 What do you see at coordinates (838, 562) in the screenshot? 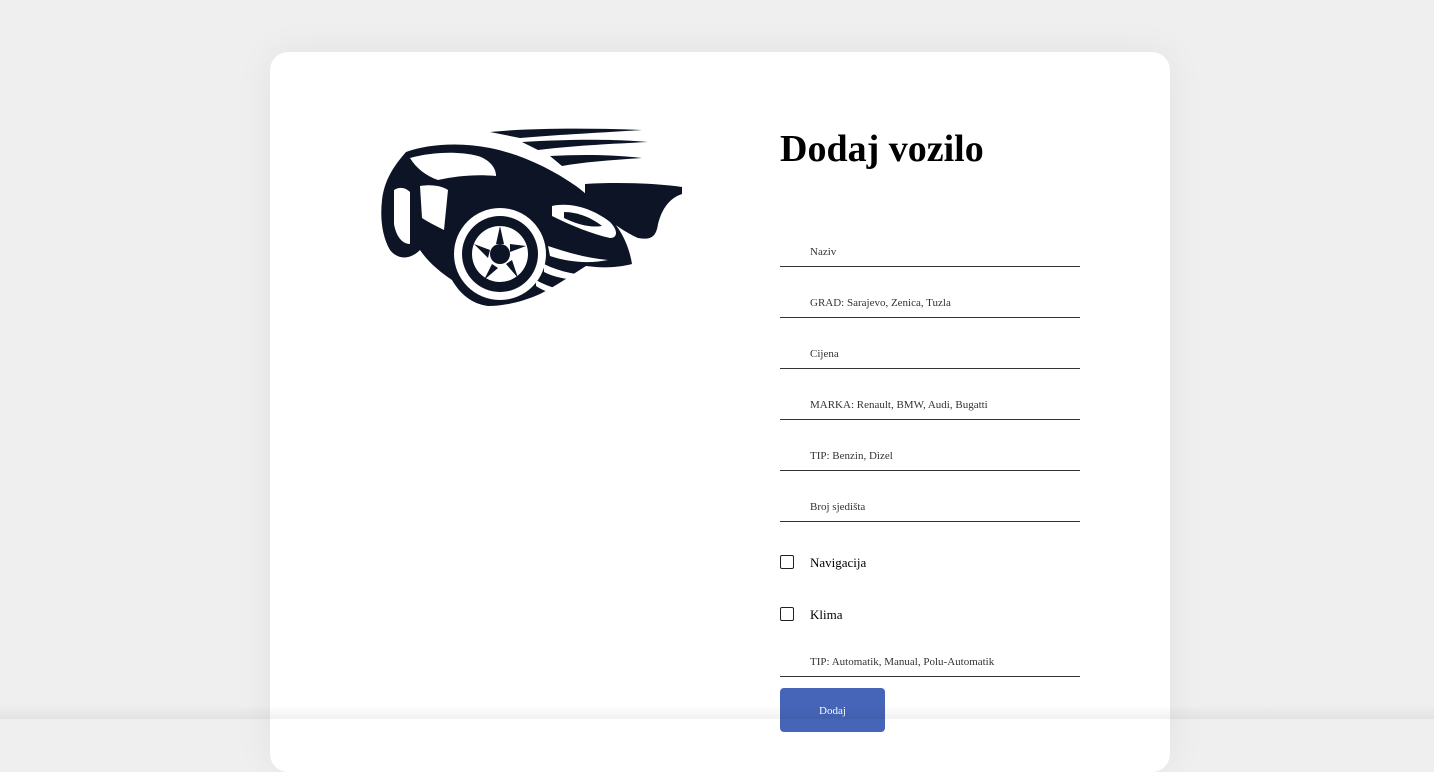
I see `navigacija-label: Navigacija` at bounding box center [838, 562].